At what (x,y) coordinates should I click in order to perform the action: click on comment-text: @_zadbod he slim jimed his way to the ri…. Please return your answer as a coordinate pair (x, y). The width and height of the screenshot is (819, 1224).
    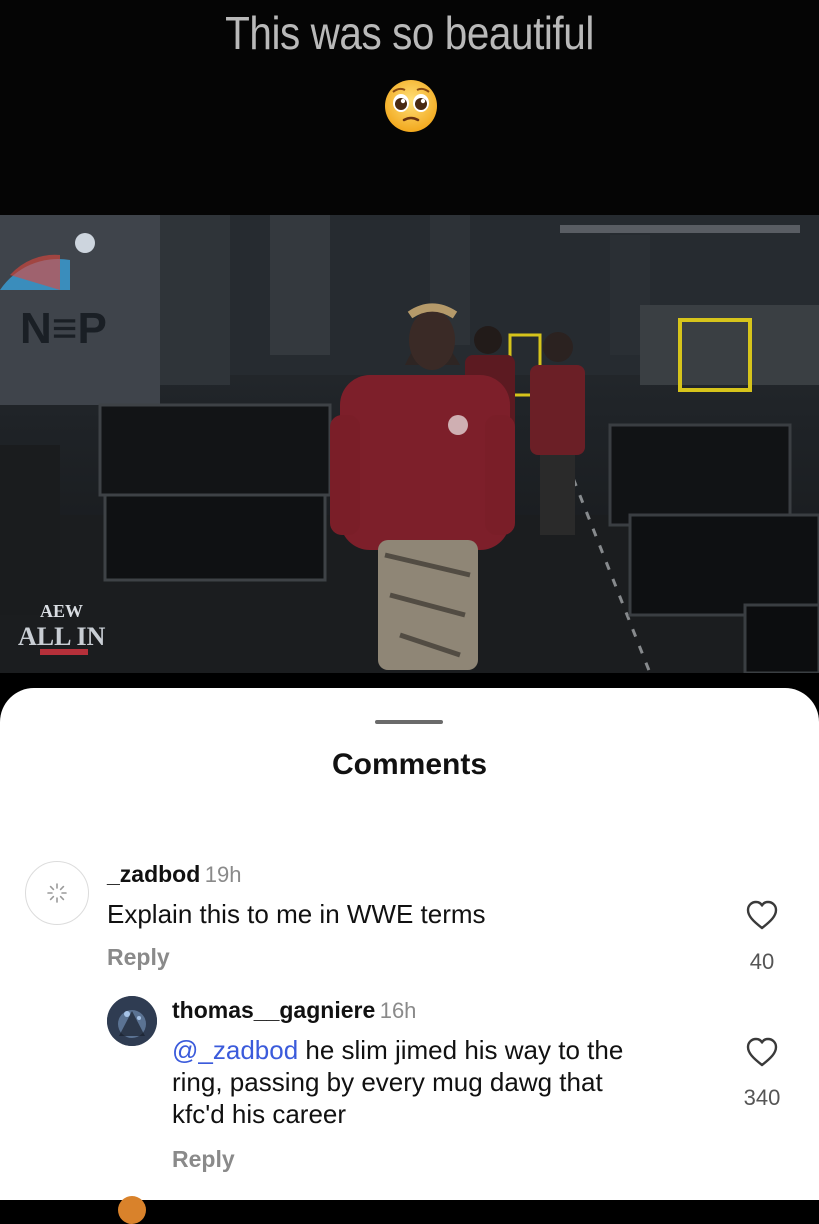
    Looking at the image, I should click on (452, 1082).